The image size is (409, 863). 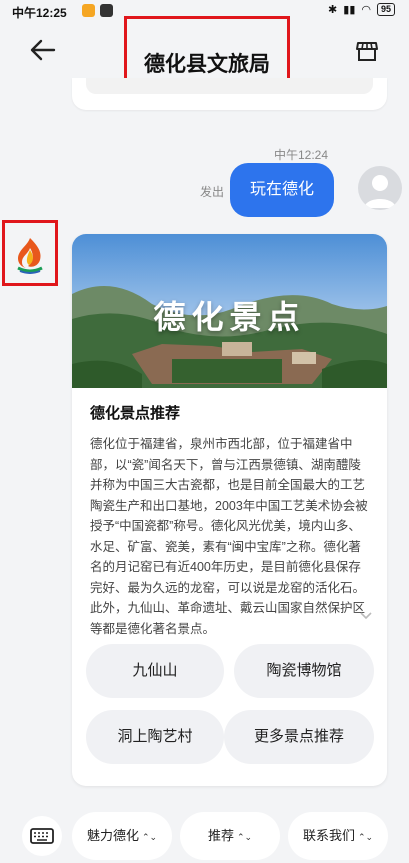 I want to click on card-heading: 德化景点推荐, so click(x=135, y=413).